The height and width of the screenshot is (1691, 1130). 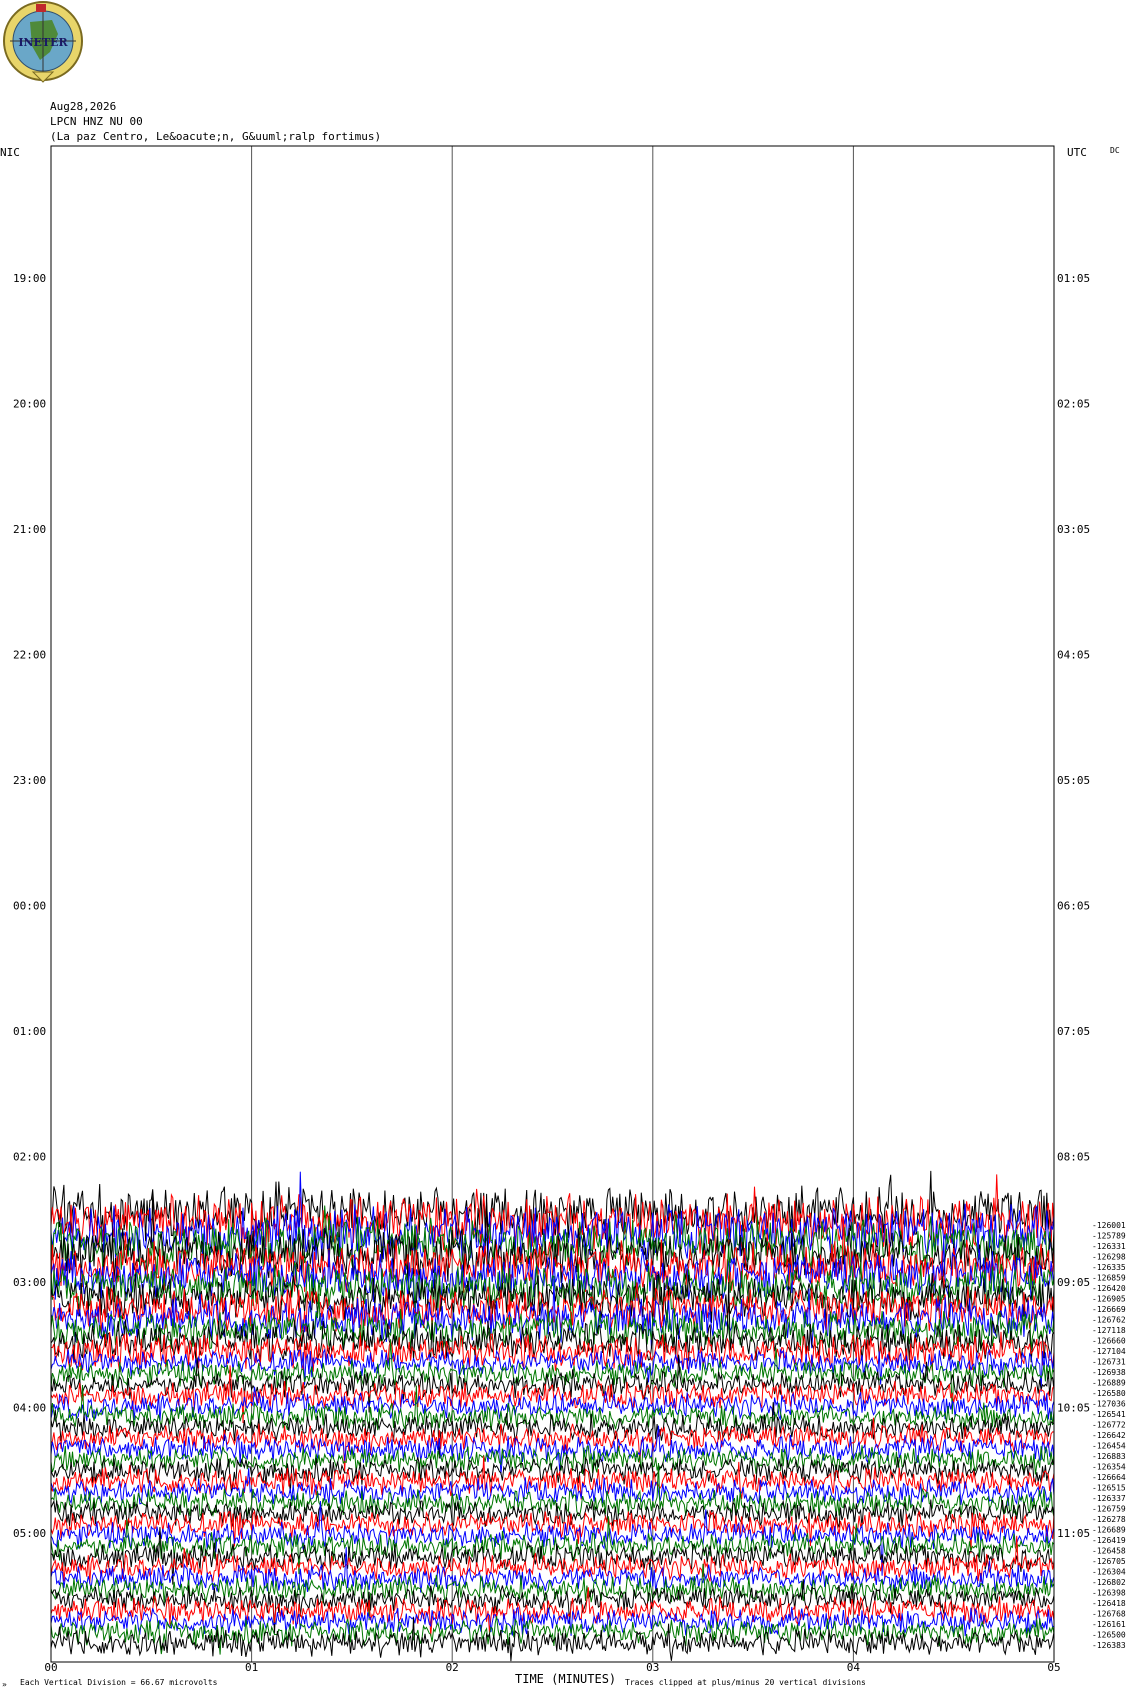 What do you see at coordinates (29, 906) in the screenshot?
I see `left-hour-label: 00:00` at bounding box center [29, 906].